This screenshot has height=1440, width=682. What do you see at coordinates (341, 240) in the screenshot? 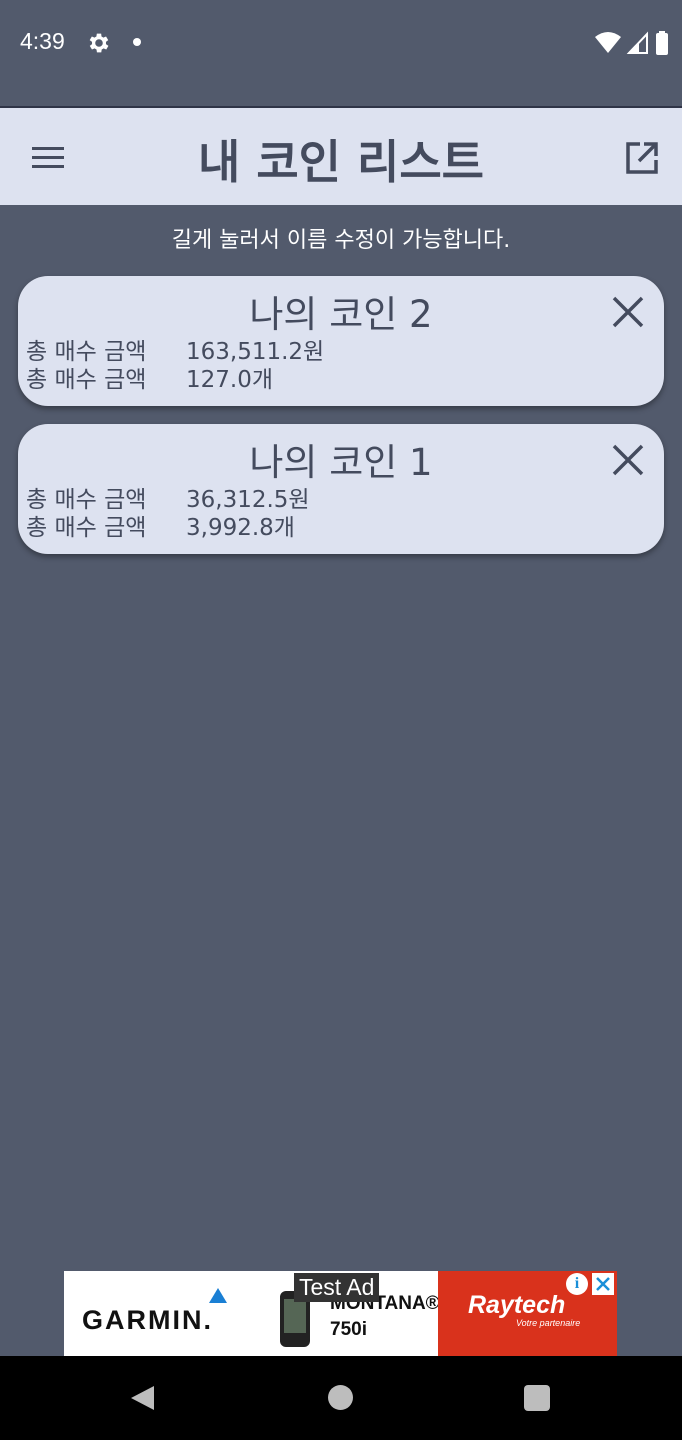
I see `hint-text: 길게 눌러서 이름 수정이 가능합니다.` at bounding box center [341, 240].